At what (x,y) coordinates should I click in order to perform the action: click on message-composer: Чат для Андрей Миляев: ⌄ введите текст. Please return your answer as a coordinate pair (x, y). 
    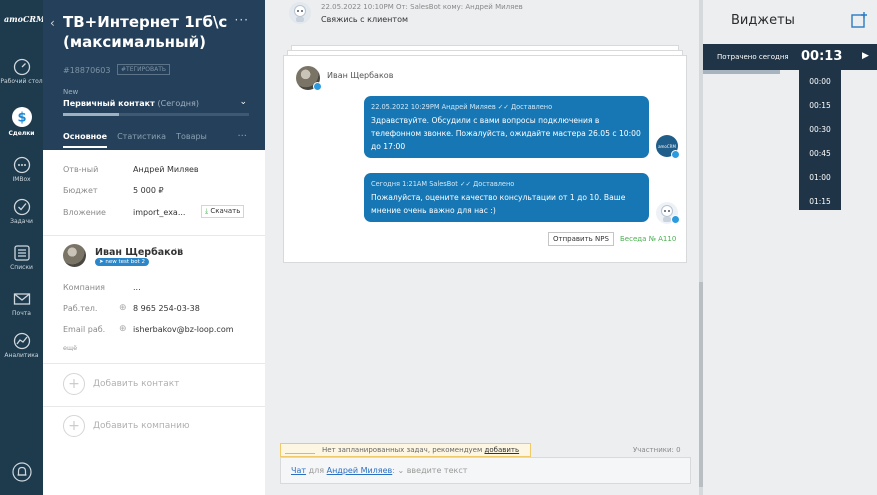
    Looking at the image, I should click on (485, 470).